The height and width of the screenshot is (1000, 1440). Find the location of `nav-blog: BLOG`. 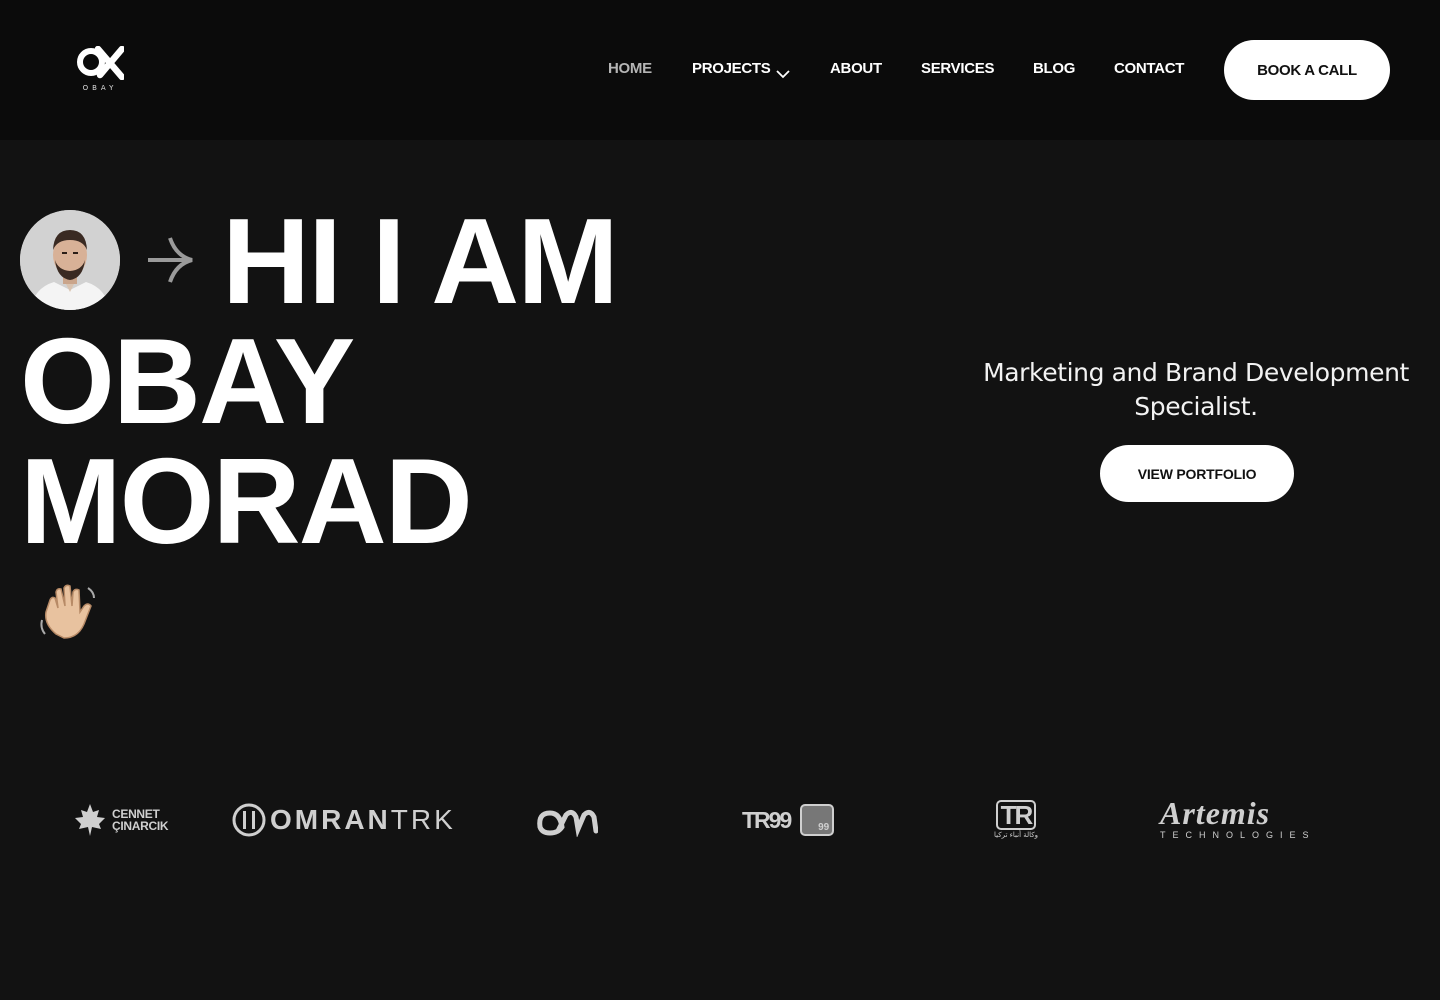

nav-blog: BLOG is located at coordinates (1054, 68).